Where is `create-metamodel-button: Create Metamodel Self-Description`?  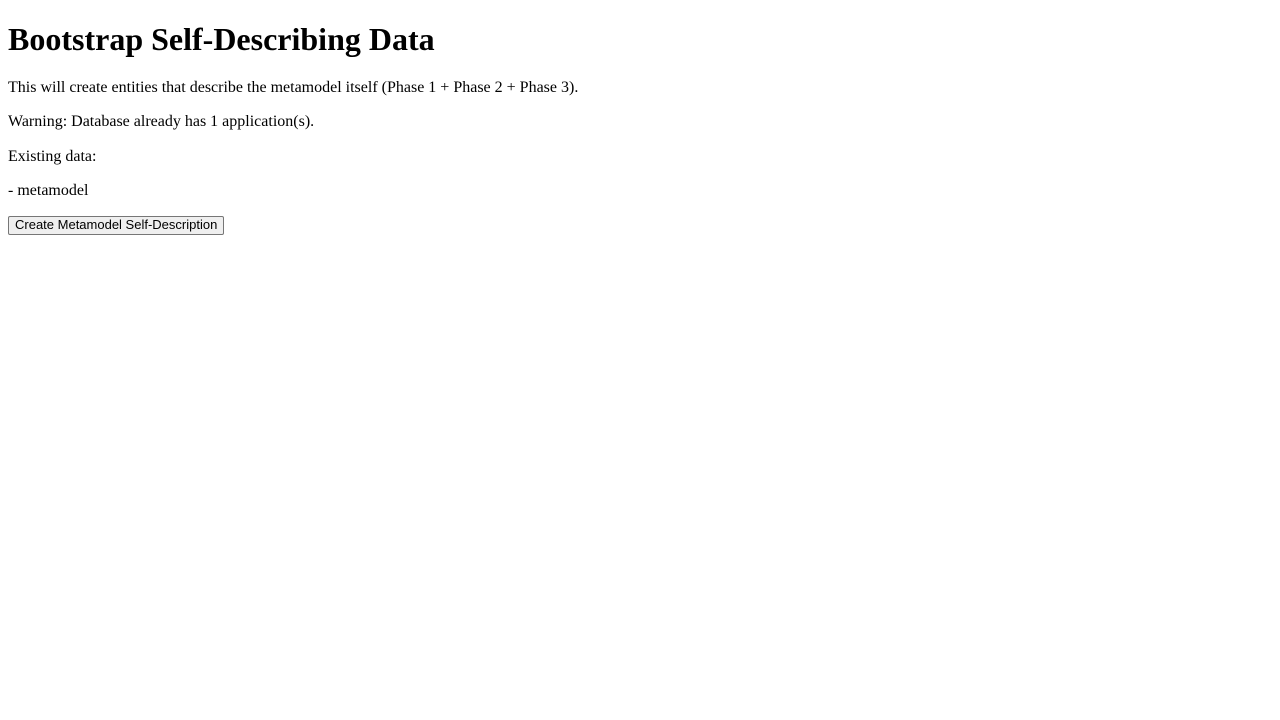
create-metamodel-button: Create Metamodel Self-Description is located at coordinates (116, 226).